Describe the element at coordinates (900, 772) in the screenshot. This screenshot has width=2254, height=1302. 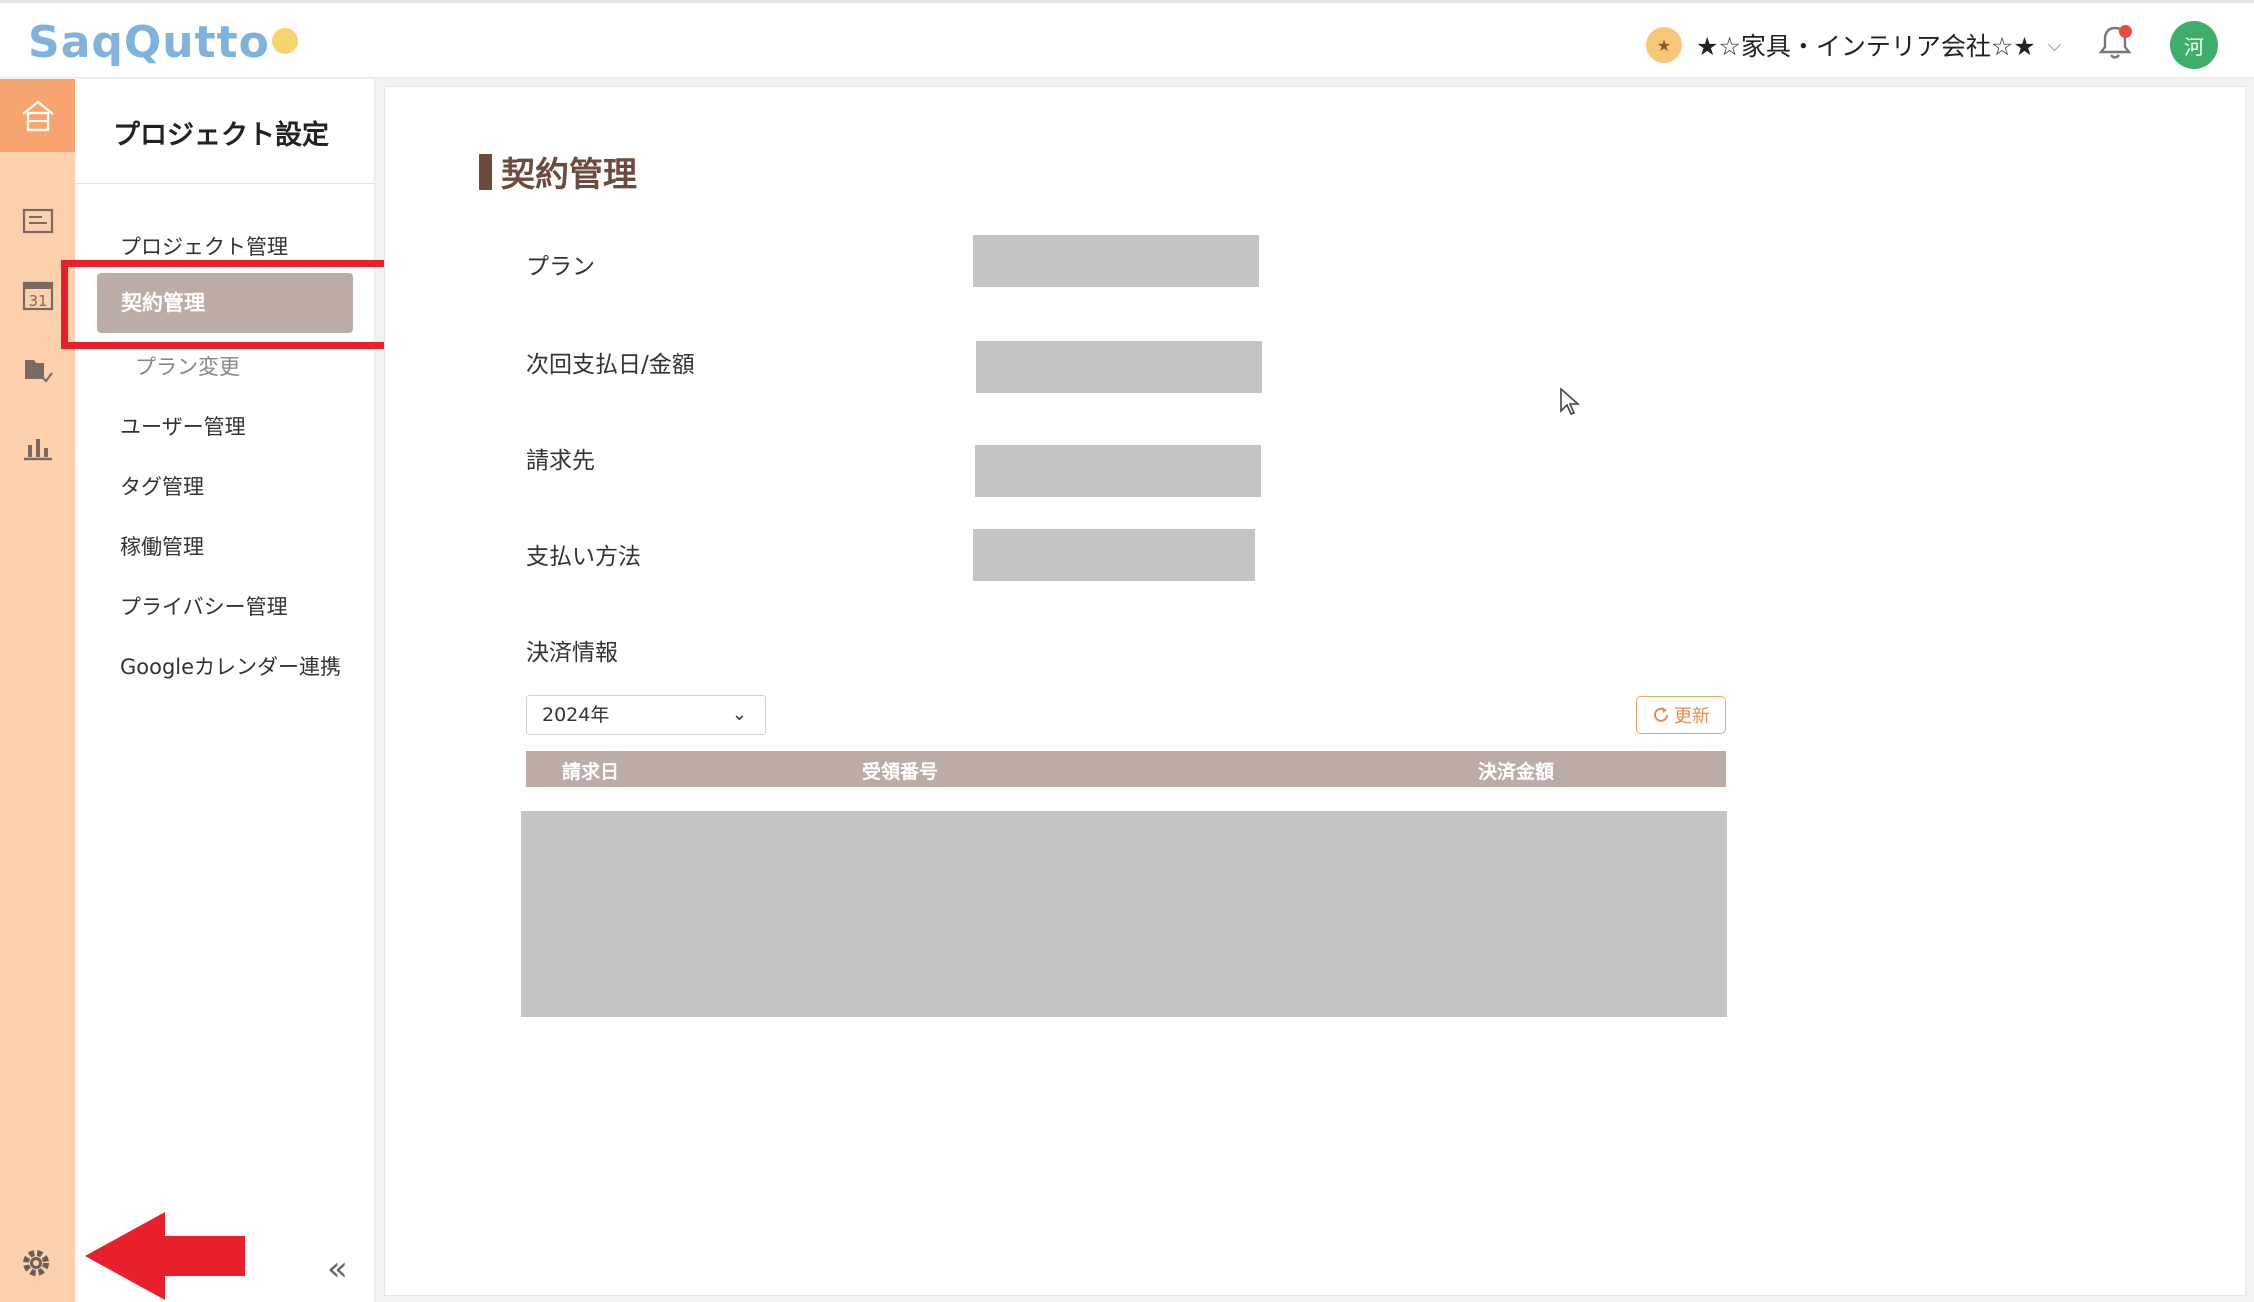
I see `column-header-receipt-number: 受領番号` at that location.